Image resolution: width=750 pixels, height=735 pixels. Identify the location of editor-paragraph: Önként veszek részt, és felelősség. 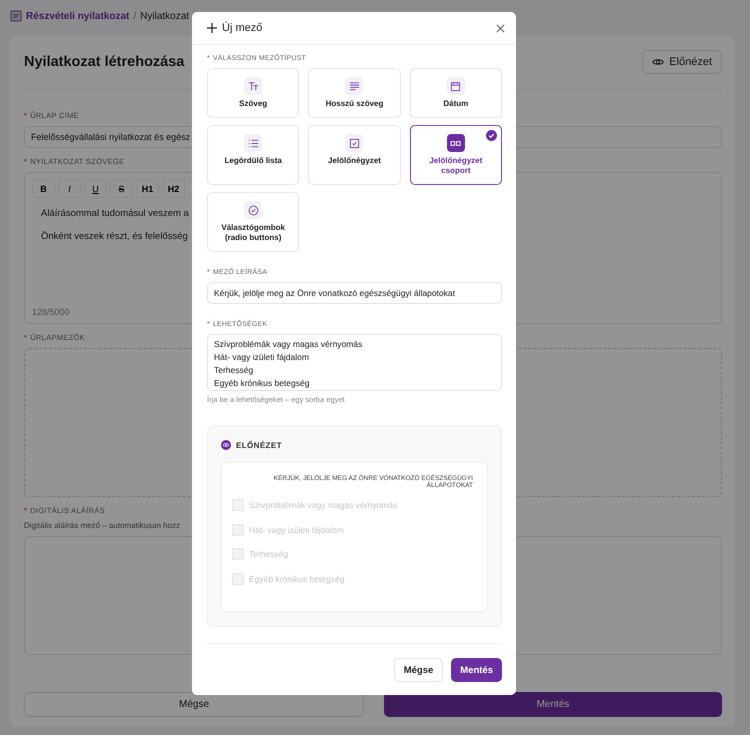
(114, 236).